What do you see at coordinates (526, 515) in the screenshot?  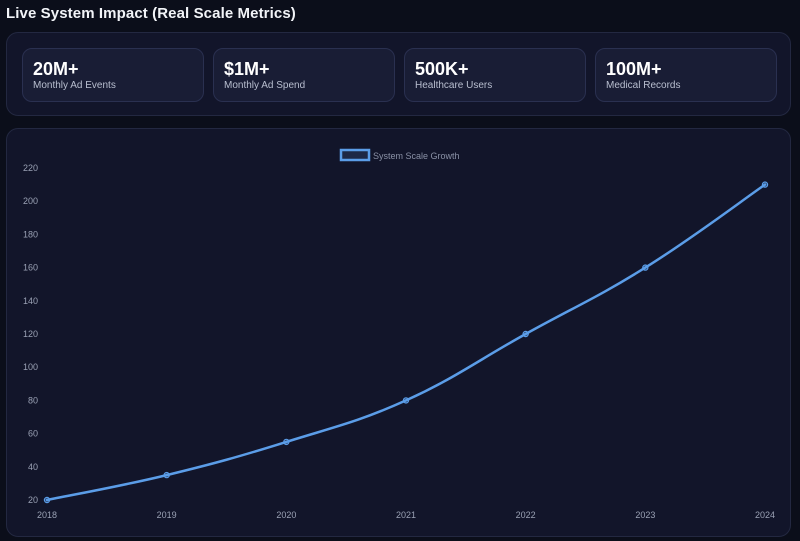 I see `x-tick-label: 2022` at bounding box center [526, 515].